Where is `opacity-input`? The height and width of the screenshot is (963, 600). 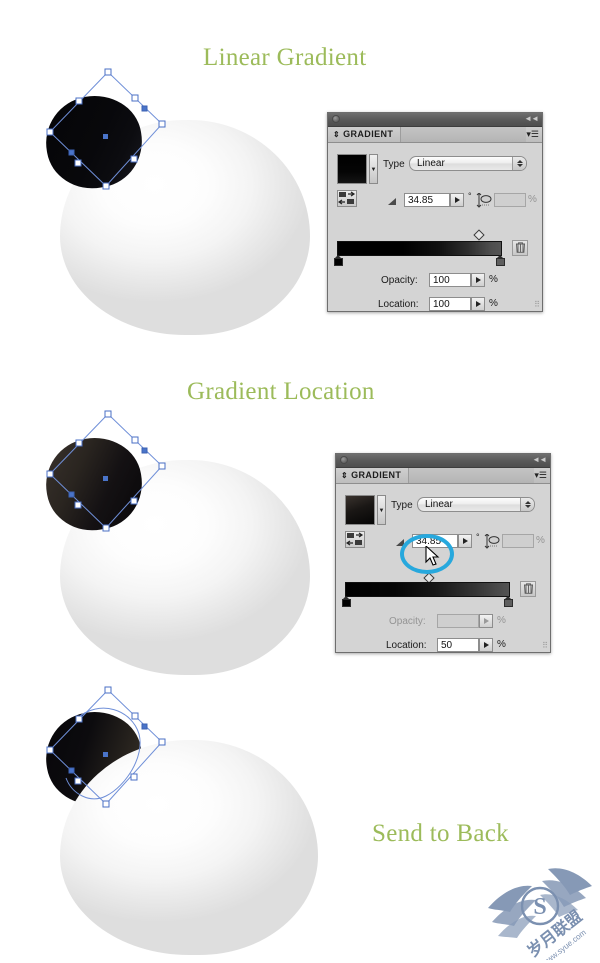
opacity-input is located at coordinates (458, 621).